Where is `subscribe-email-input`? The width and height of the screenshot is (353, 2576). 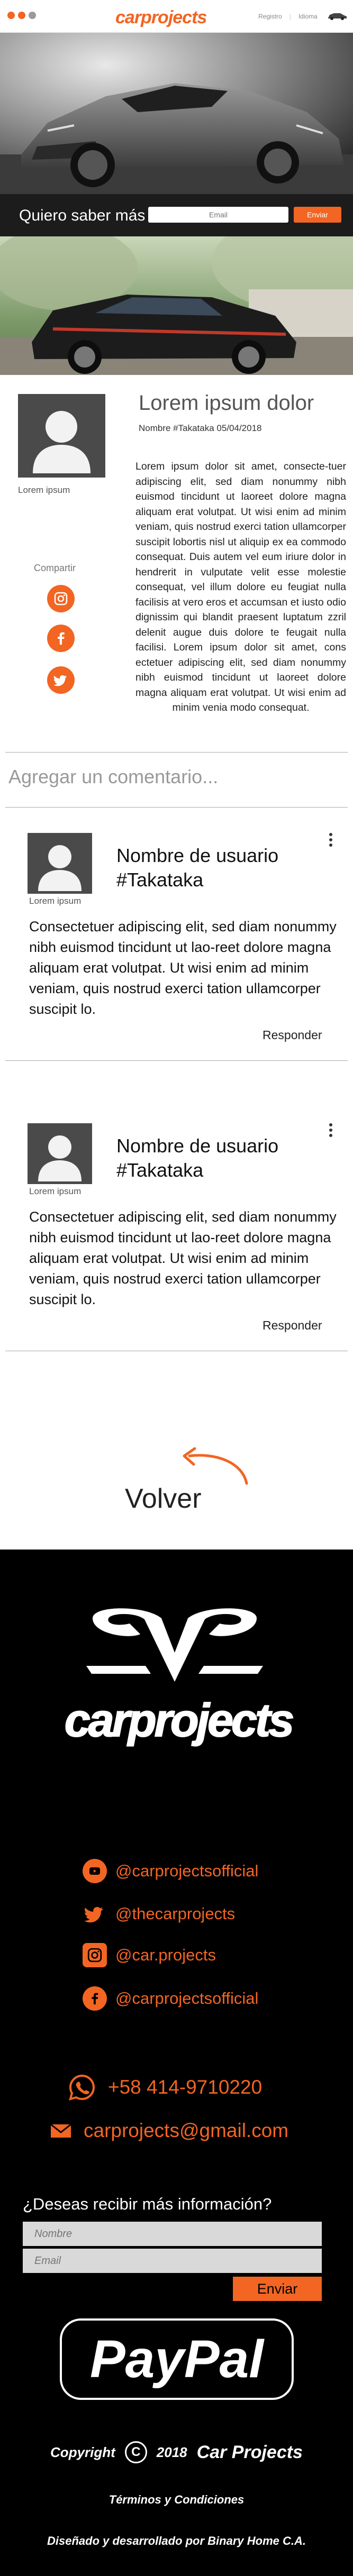
subscribe-email-input is located at coordinates (218, 215).